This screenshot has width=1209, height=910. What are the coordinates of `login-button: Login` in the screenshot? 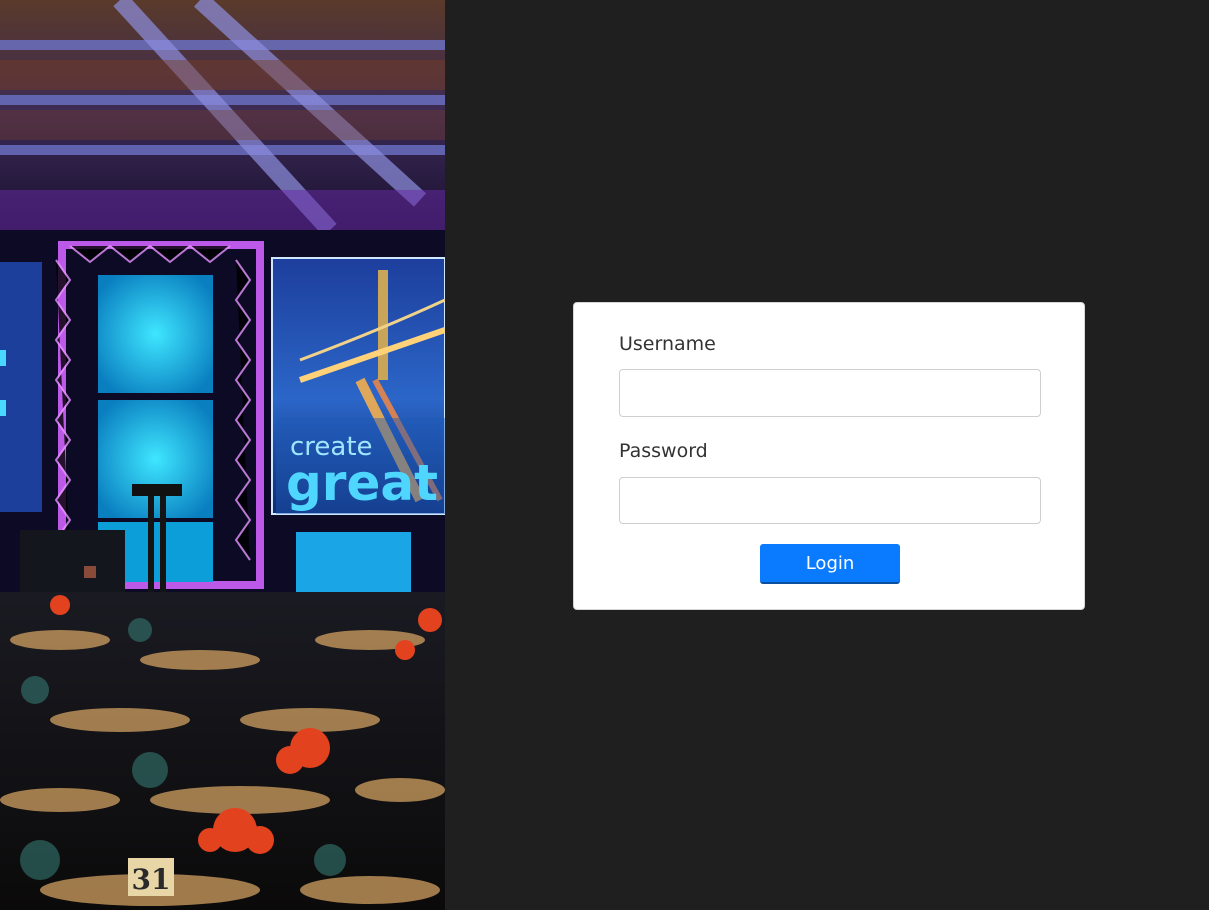 It's located at (830, 564).